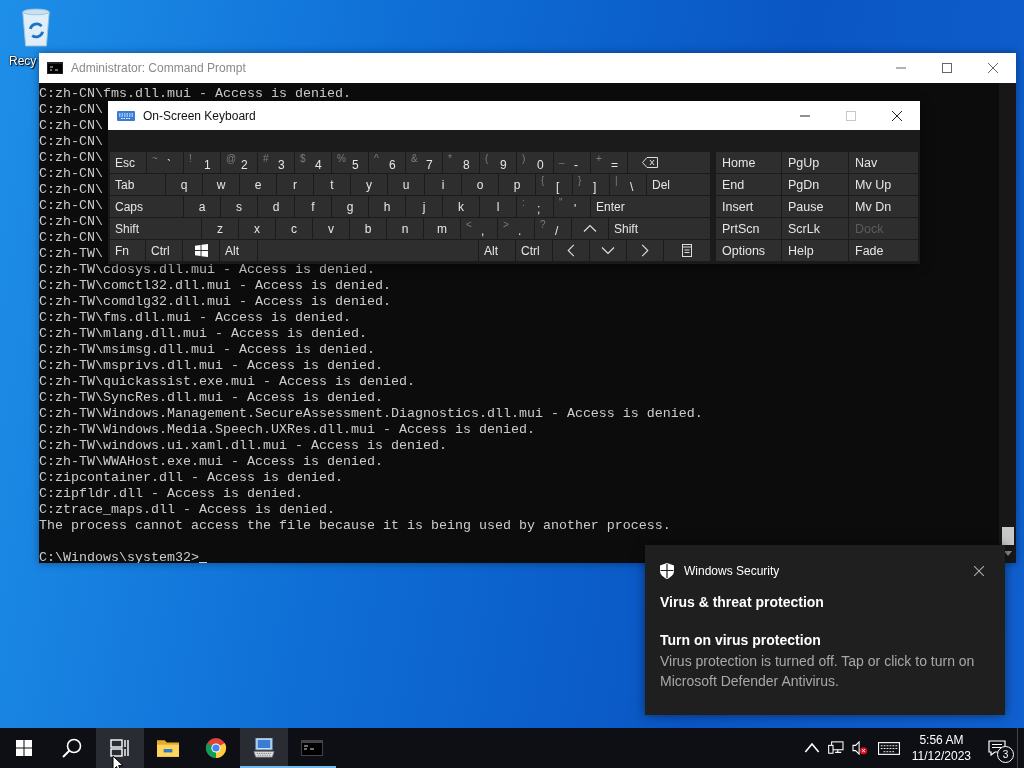 The width and height of the screenshot is (1024, 768). Describe the element at coordinates (748, 206) in the screenshot. I see `keyboard-key: Insert` at that location.